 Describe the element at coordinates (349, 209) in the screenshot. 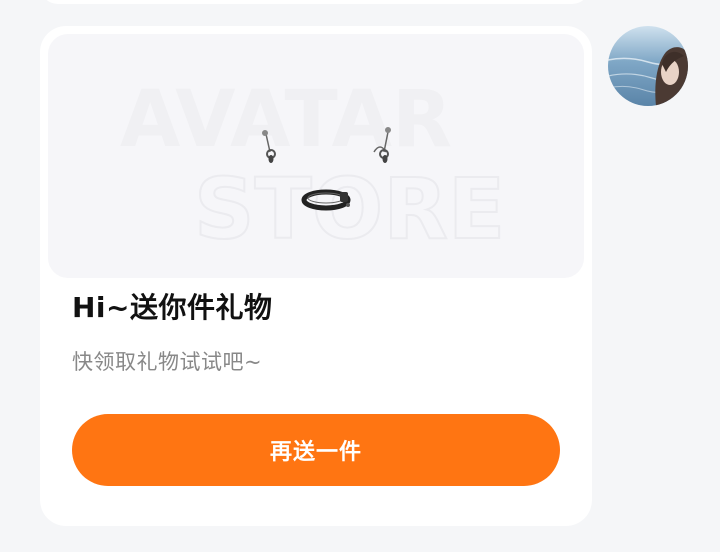

I see `watermark-store: STORE` at that location.